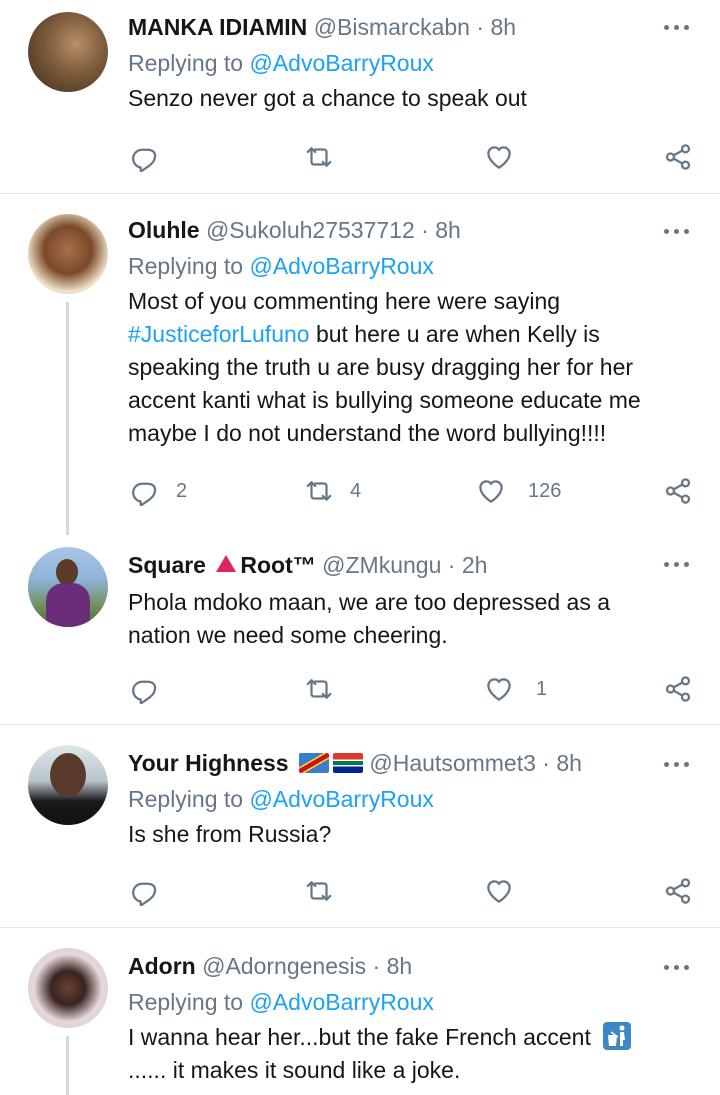 The image size is (720, 1095). Describe the element at coordinates (278, 565) in the screenshot. I see `display-name-part2: Root™` at that location.